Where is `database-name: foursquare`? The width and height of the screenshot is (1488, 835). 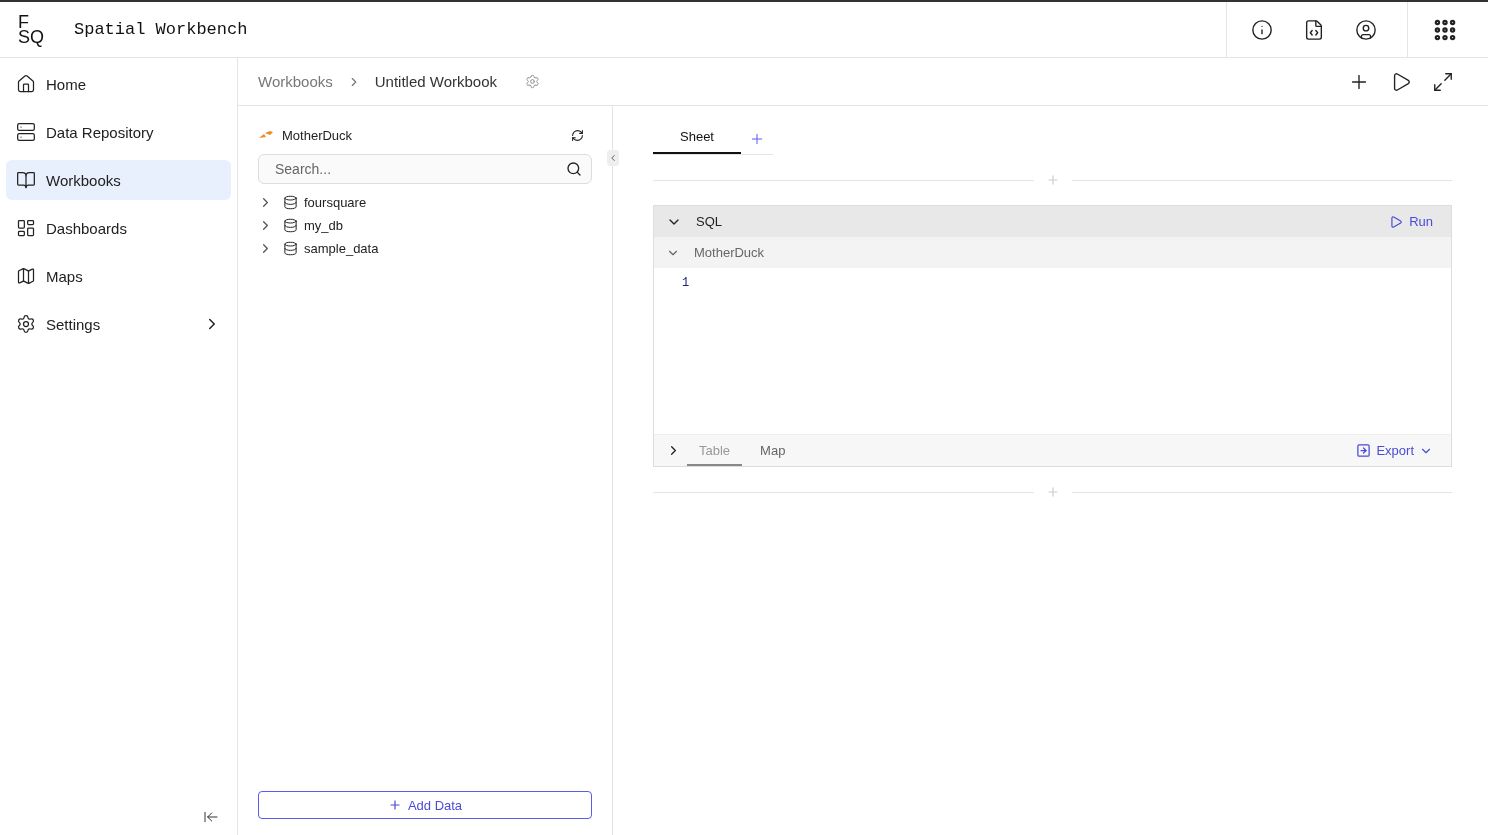 database-name: foursquare is located at coordinates (335, 202).